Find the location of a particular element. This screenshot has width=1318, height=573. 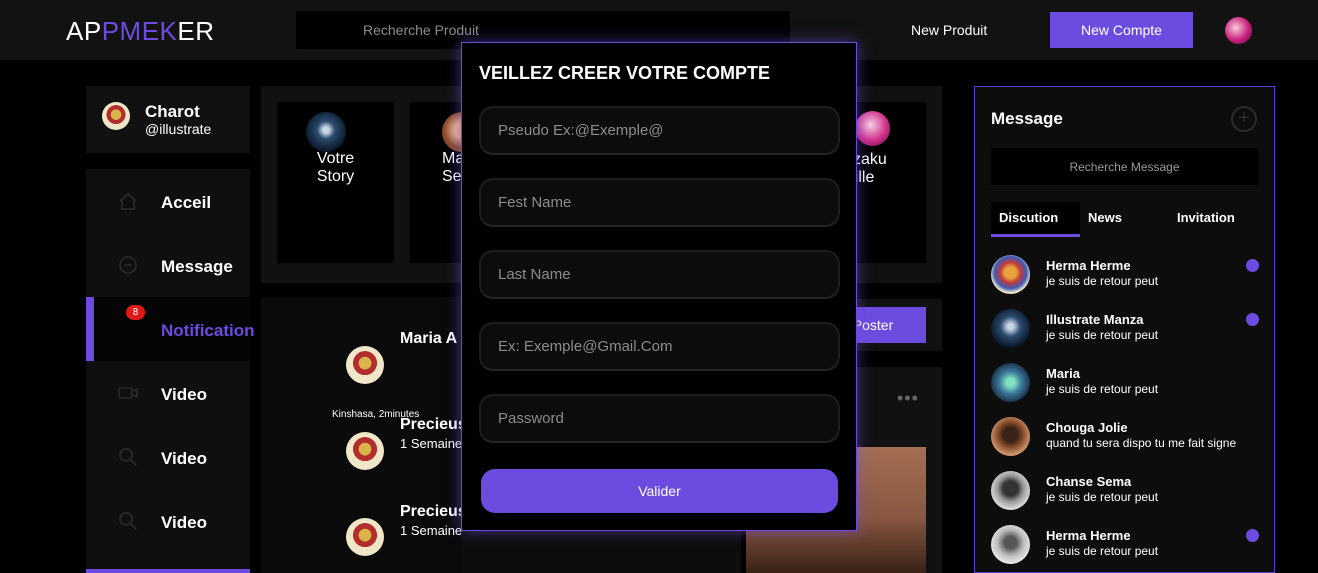

home-icon is located at coordinates (128, 201).